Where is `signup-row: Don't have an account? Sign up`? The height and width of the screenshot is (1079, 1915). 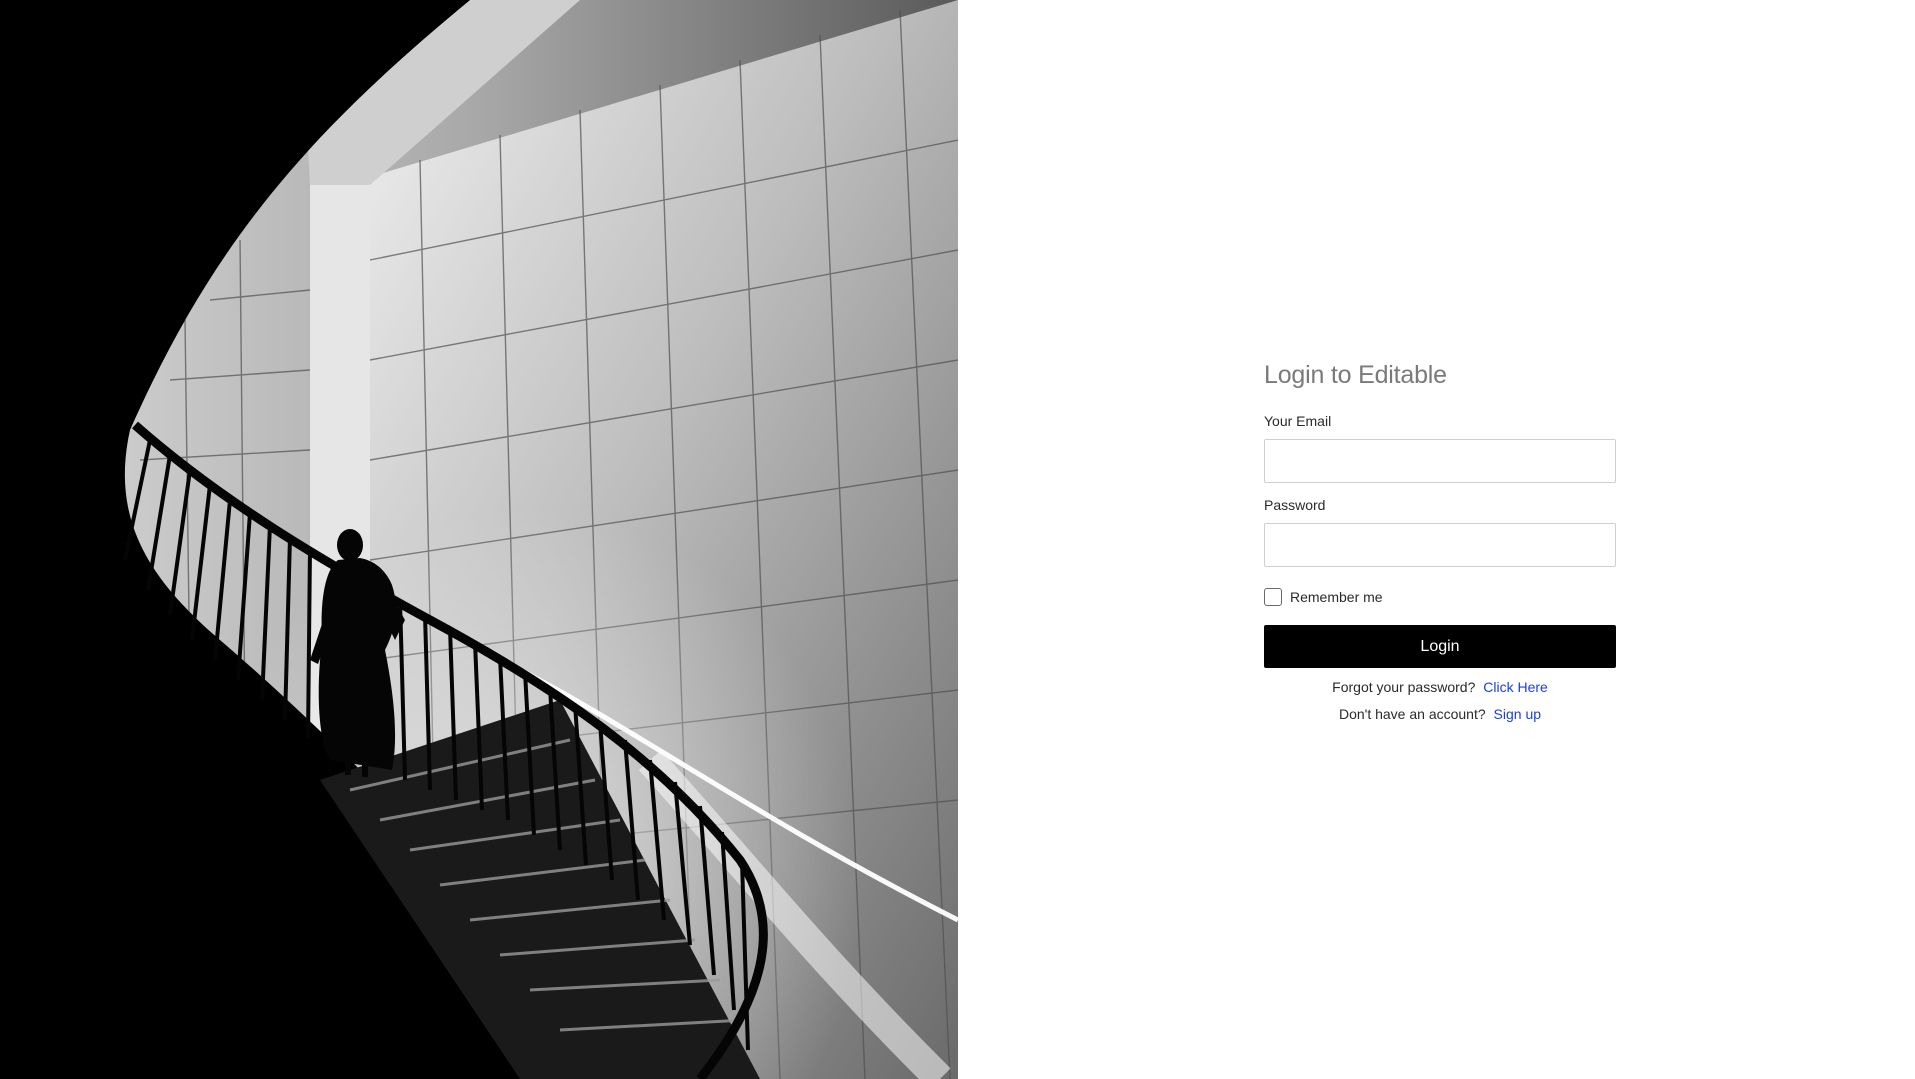
signup-row: Don't have an account? Sign up is located at coordinates (1440, 714).